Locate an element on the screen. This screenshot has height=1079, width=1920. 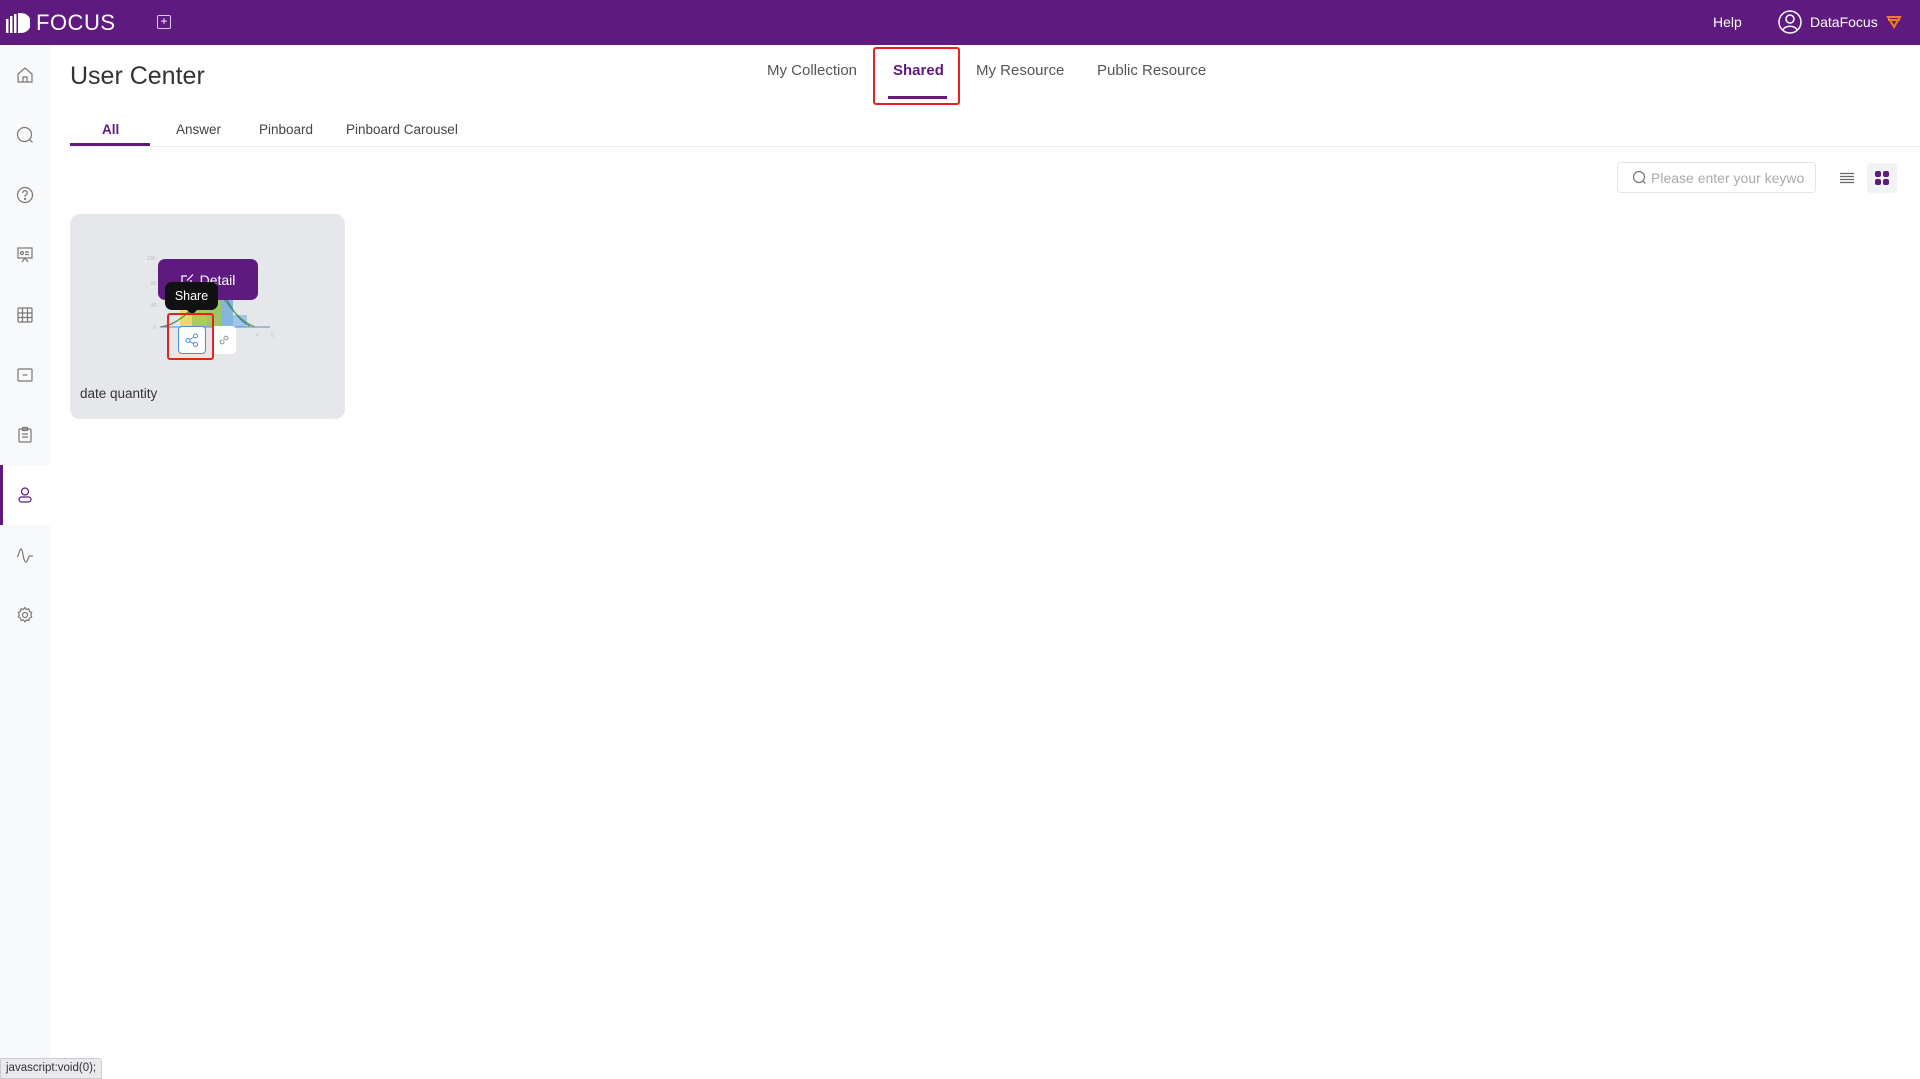
sidebar-item-folder is located at coordinates (25, 375).